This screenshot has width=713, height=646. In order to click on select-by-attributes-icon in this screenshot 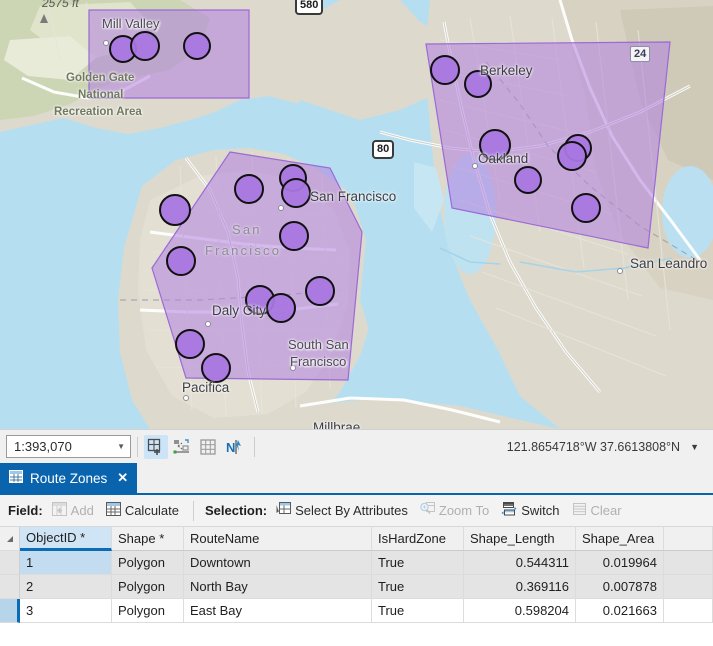, I will do `click(284, 510)`.